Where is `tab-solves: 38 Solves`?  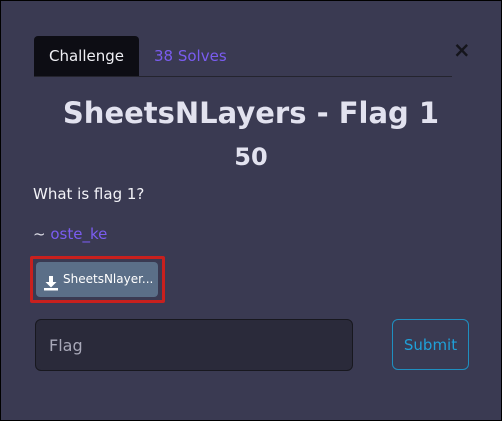 tab-solves: 38 Solves is located at coordinates (190, 56).